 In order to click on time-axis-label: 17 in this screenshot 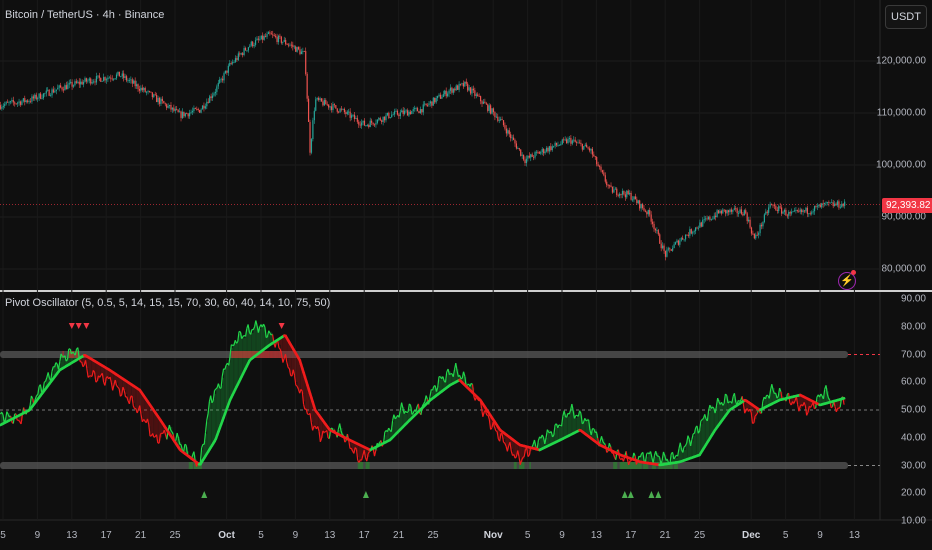, I will do `click(631, 535)`.